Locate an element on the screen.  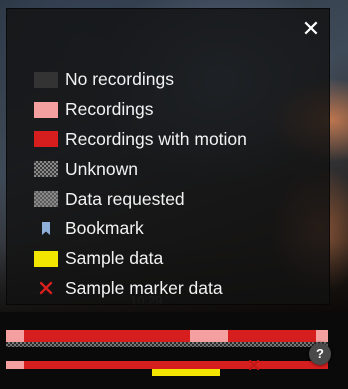
sample-data-swatch is located at coordinates (46, 258).